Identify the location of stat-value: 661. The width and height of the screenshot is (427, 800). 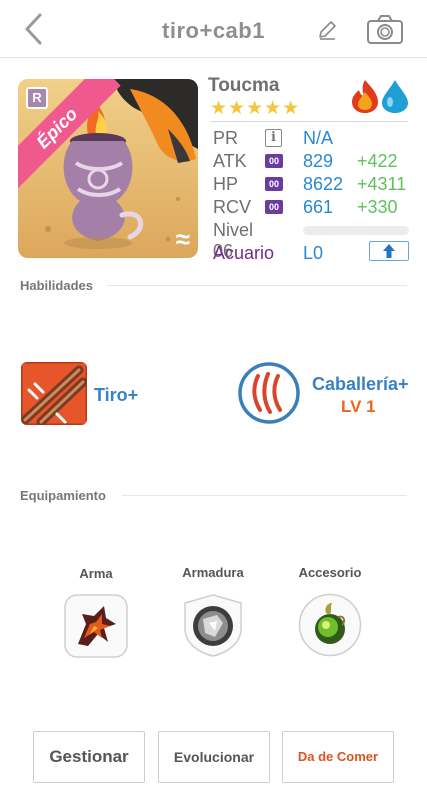
(318, 207).